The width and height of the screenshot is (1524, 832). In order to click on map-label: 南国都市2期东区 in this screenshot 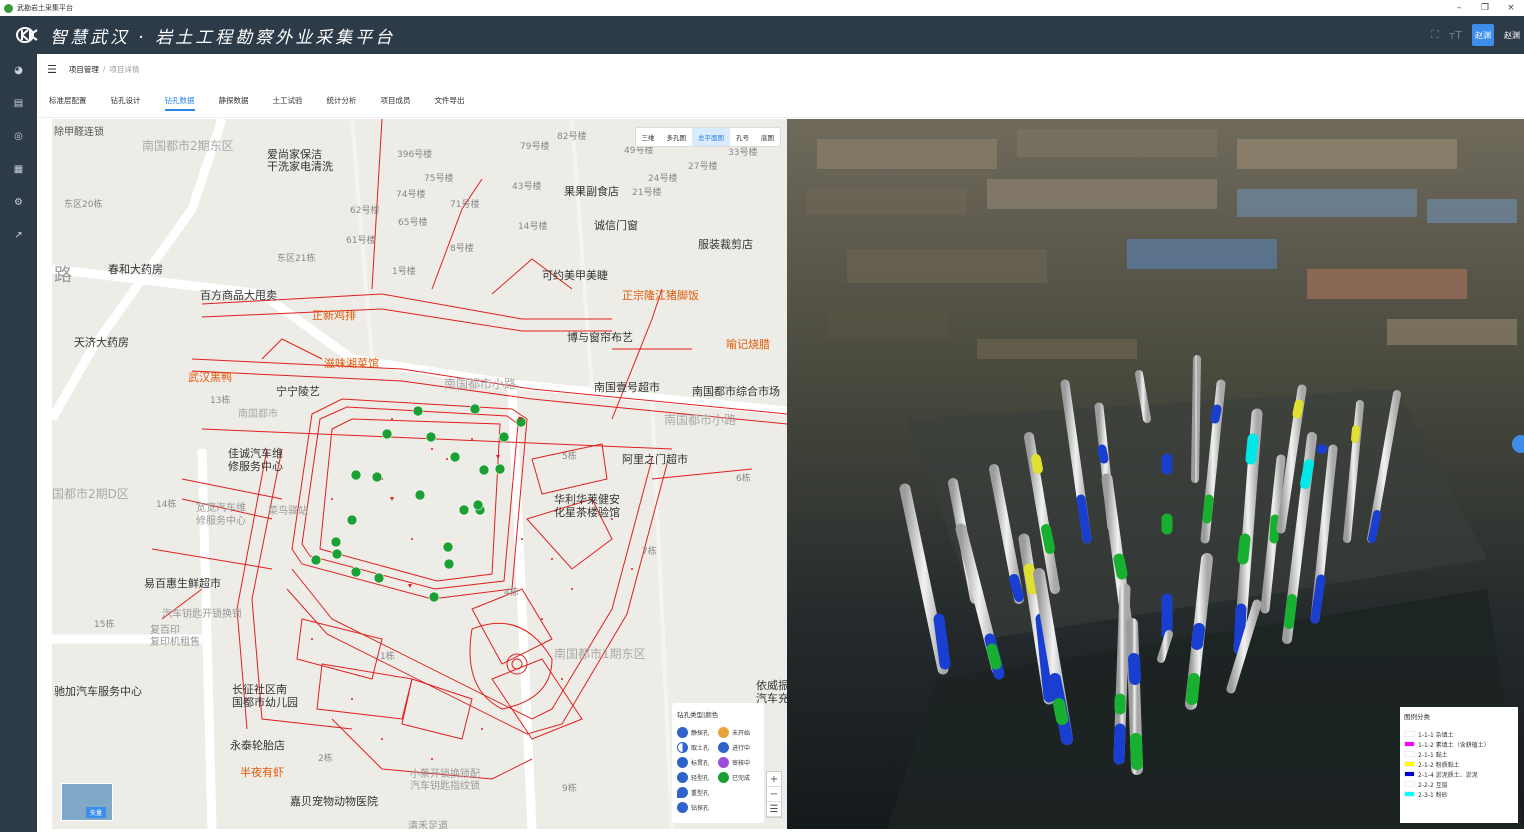, I will do `click(188, 146)`.